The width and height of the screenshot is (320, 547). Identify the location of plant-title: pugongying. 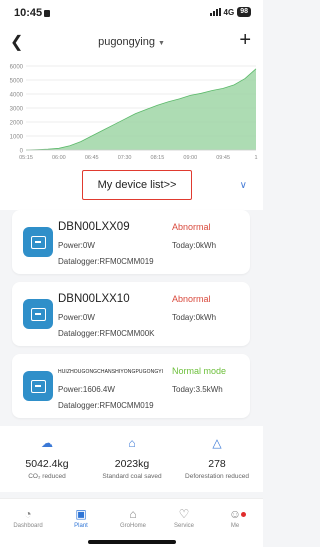
(126, 42).